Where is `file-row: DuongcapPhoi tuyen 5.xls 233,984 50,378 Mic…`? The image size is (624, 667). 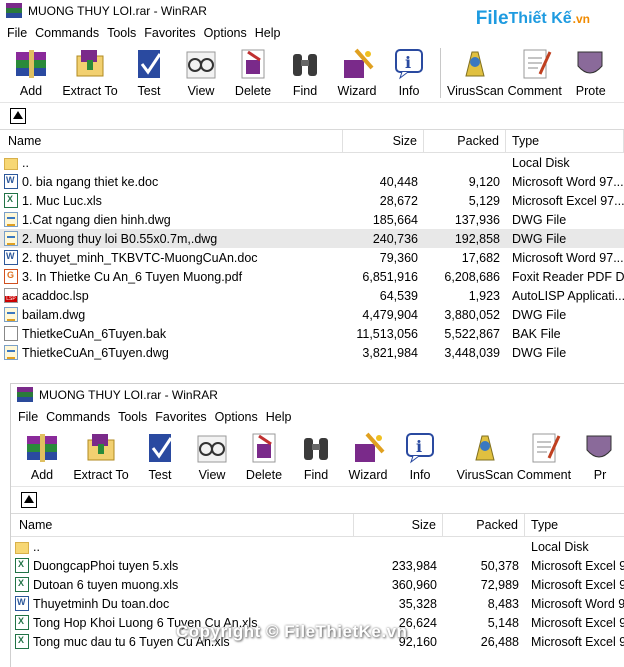
file-row: DuongcapPhoi tuyen 5.xls 233,984 50,378 Mic… is located at coordinates (317, 565).